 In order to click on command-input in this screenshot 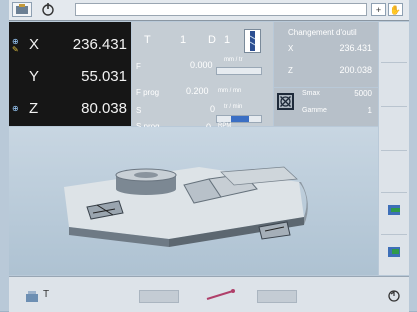, I will do `click(221, 9)`.